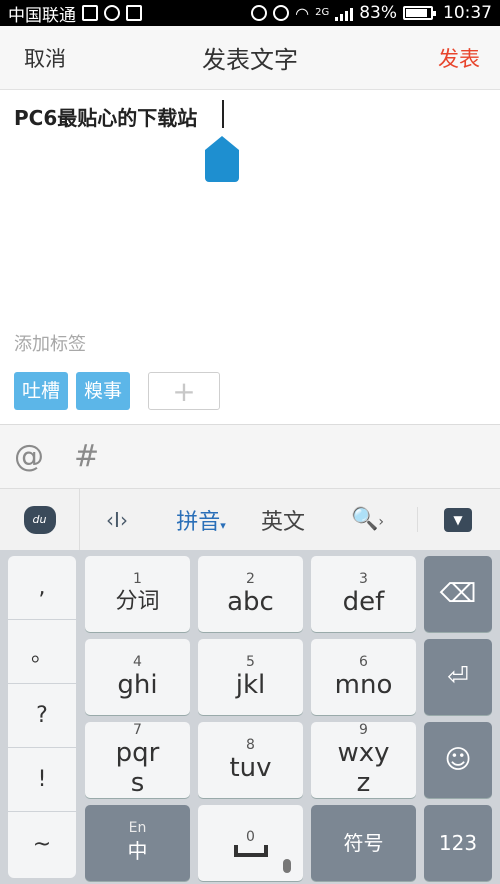 Image resolution: width=500 pixels, height=884 pixels. I want to click on key-label: abc, so click(250, 602).